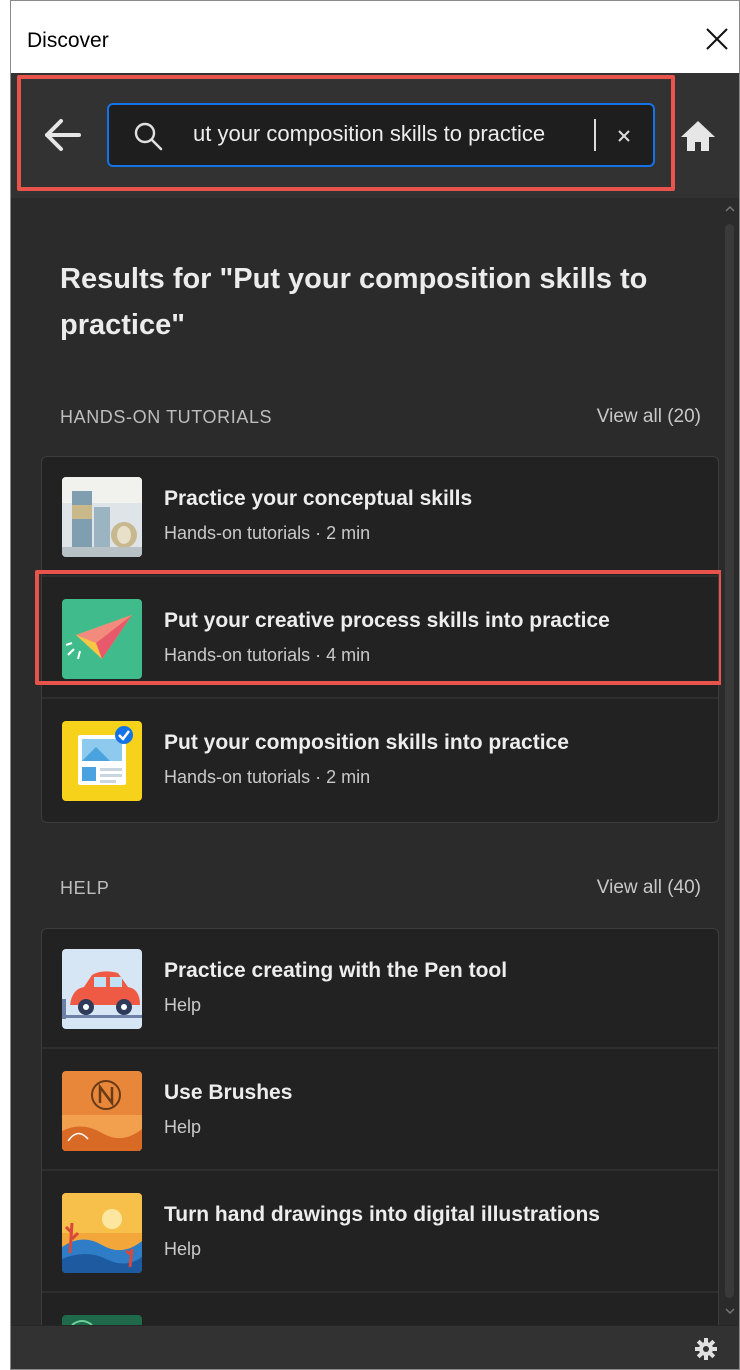 The width and height of the screenshot is (740, 1370). What do you see at coordinates (102, 1111) in the screenshot?
I see `brush-map-thumbnail` at bounding box center [102, 1111].